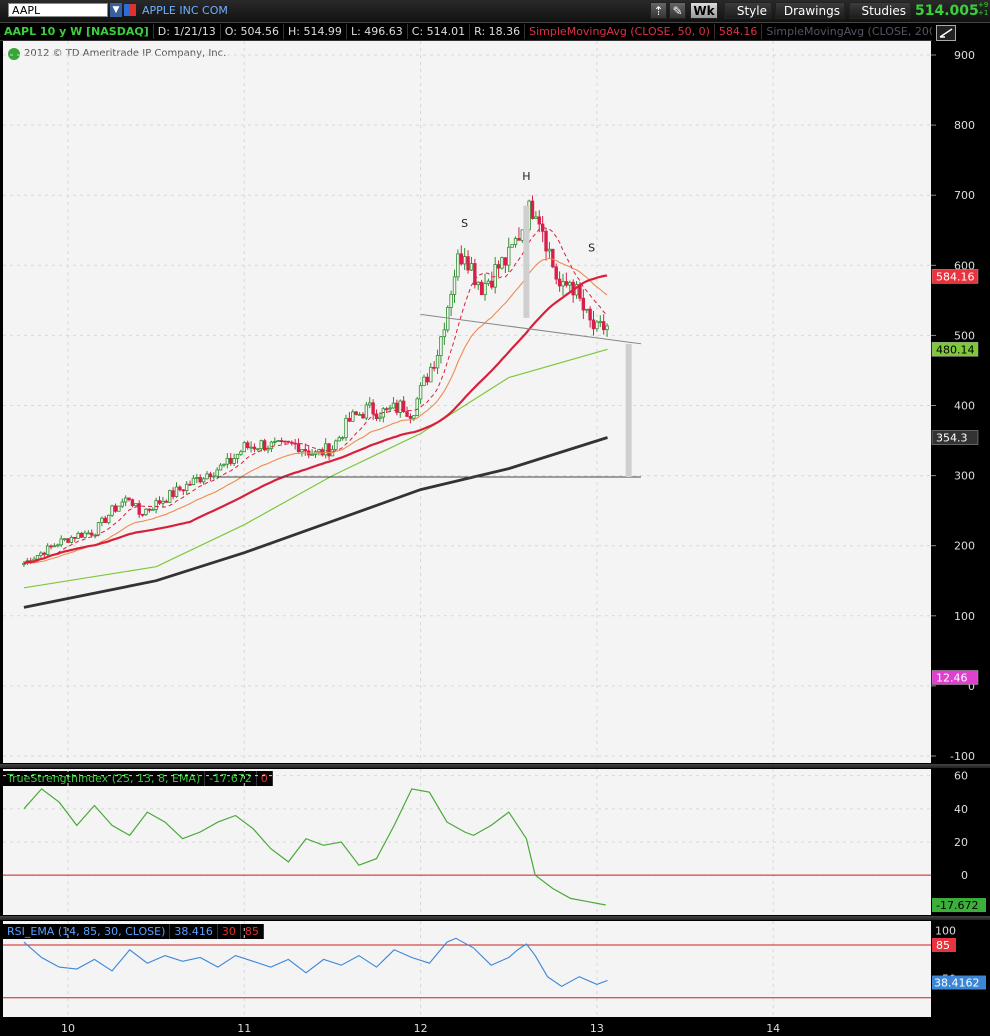 The height and width of the screenshot is (1036, 990). What do you see at coordinates (964, 55) in the screenshot?
I see `price-tick-label: 900` at bounding box center [964, 55].